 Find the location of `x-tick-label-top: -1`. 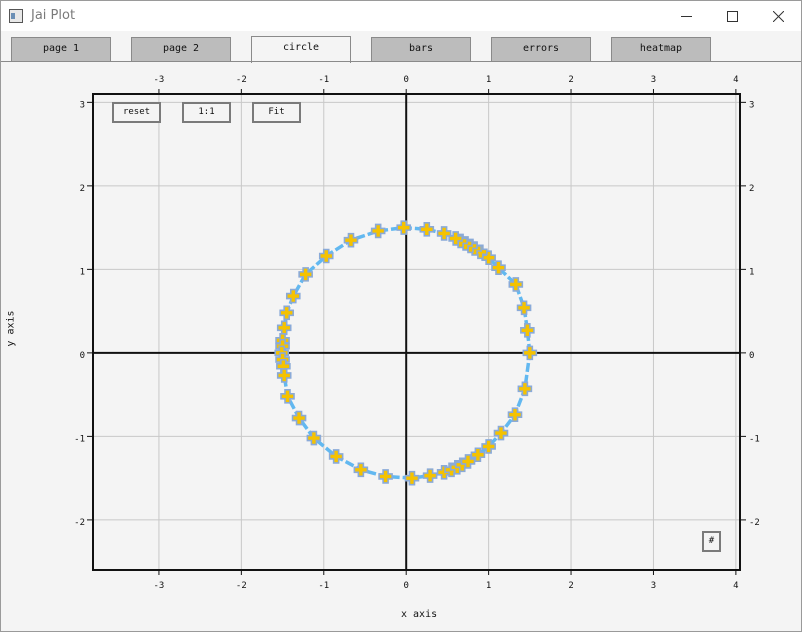

x-tick-label-top: -1 is located at coordinates (323, 80).